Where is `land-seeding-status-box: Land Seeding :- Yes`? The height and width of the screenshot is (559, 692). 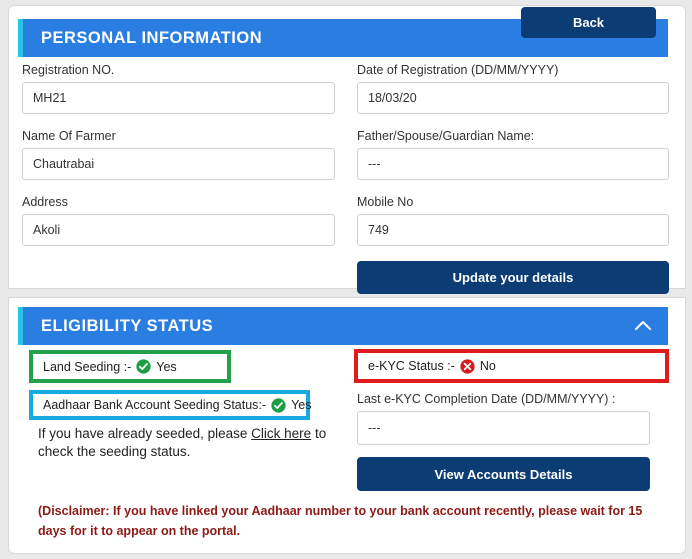 land-seeding-status-box: Land Seeding :- Yes is located at coordinates (130, 366).